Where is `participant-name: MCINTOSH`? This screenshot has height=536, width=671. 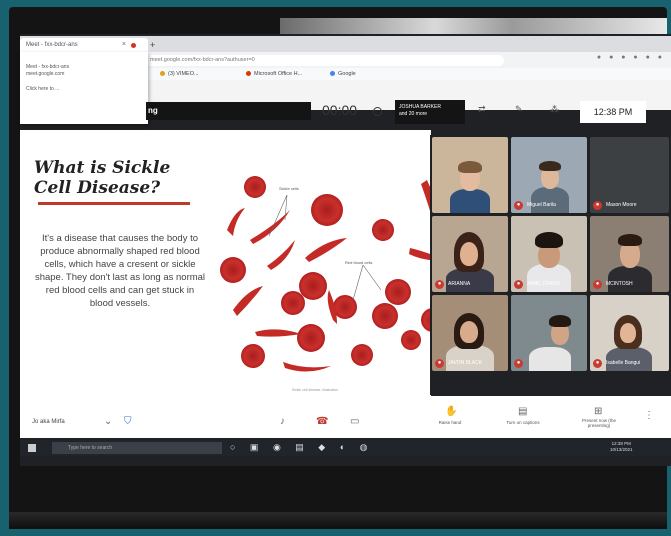 participant-name: MCINTOSH is located at coordinates (619, 284).